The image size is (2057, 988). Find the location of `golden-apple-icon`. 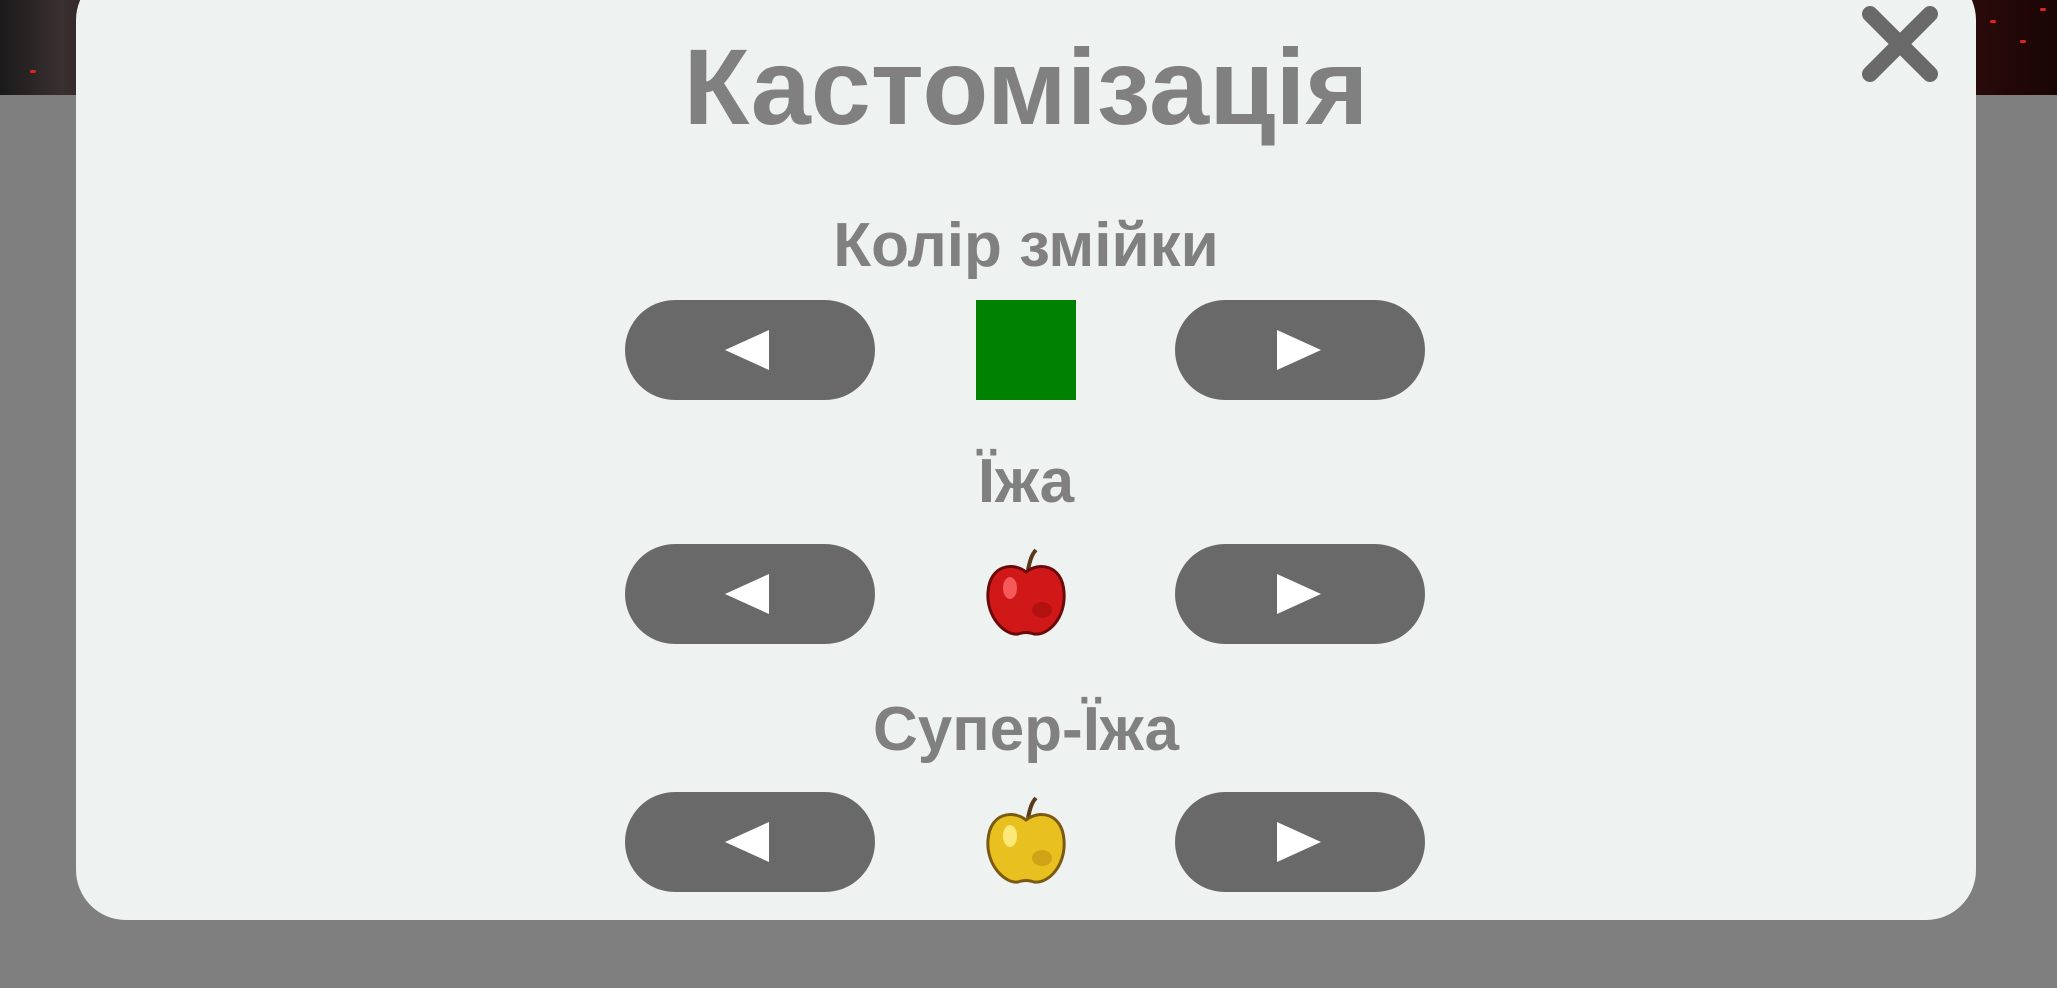

golden-apple-icon is located at coordinates (1026, 841).